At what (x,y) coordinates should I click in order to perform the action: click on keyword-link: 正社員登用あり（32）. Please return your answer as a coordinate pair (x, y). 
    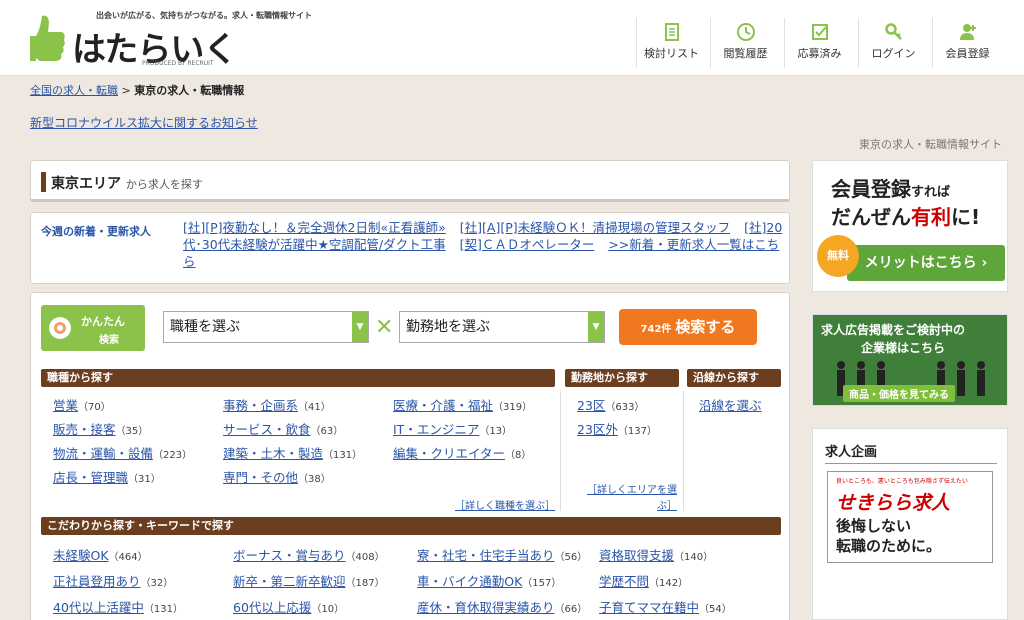
    Looking at the image, I should click on (113, 580).